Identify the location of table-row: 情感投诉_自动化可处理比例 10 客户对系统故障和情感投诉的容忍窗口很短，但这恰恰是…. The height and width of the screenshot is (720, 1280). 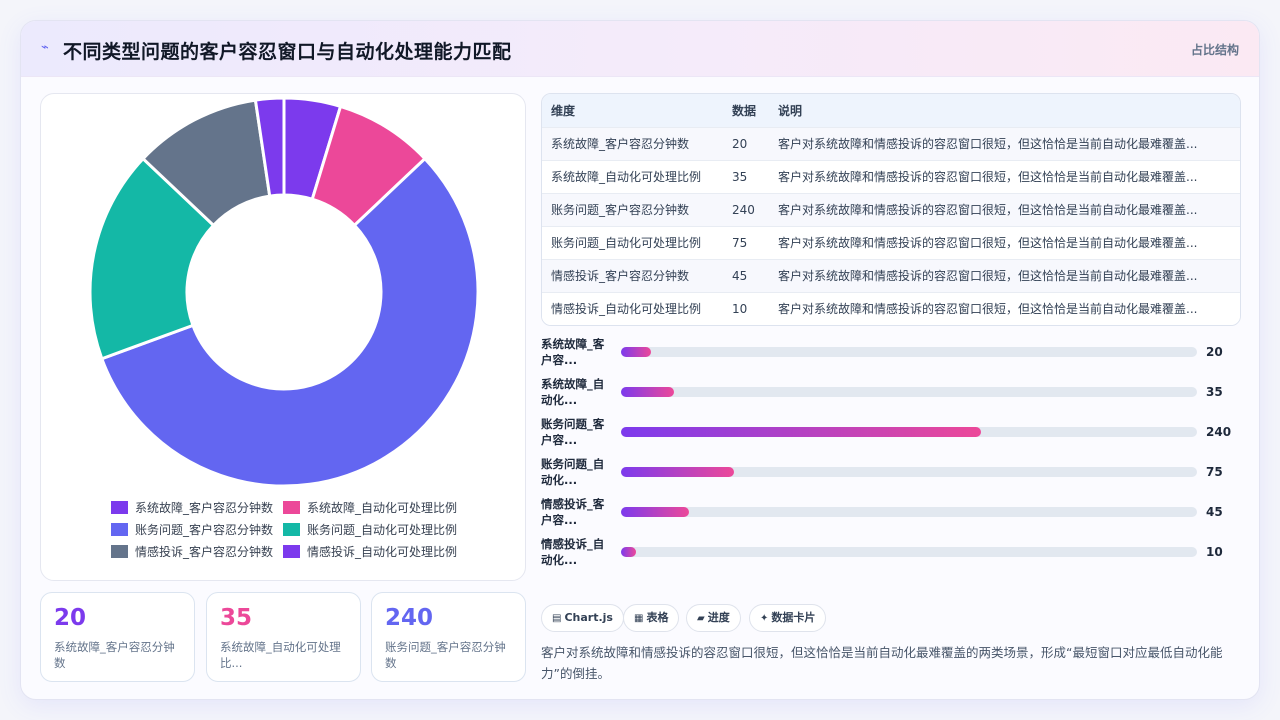
(891, 308).